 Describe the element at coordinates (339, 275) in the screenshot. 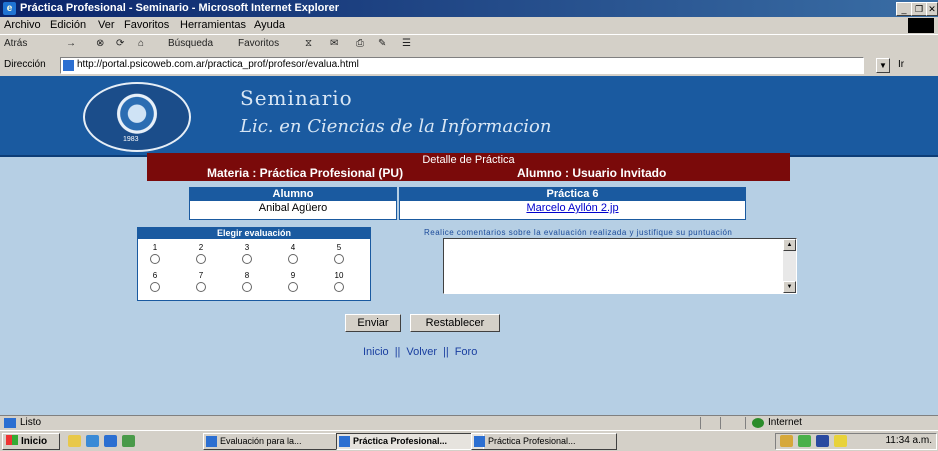

I see `option-label: 10` at that location.